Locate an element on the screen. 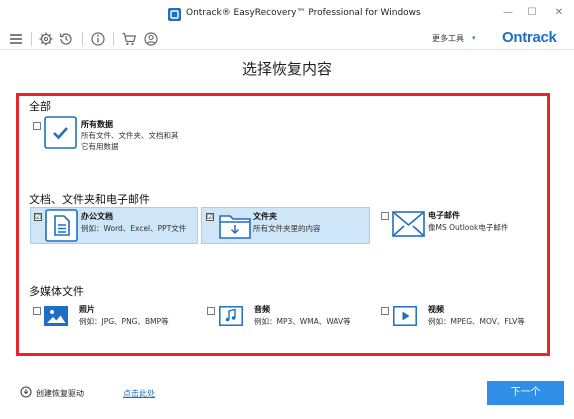  option-desc: 例如：Word、Excel、PPT文件 is located at coordinates (134, 228).